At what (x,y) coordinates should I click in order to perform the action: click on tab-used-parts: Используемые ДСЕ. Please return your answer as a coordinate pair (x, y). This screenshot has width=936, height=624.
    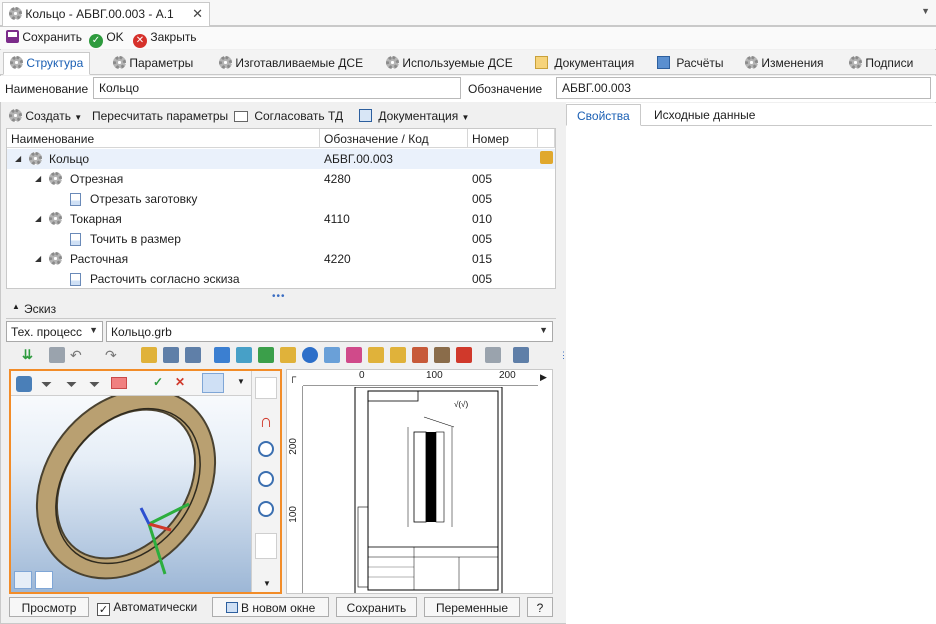
    Looking at the image, I should click on (449, 63).